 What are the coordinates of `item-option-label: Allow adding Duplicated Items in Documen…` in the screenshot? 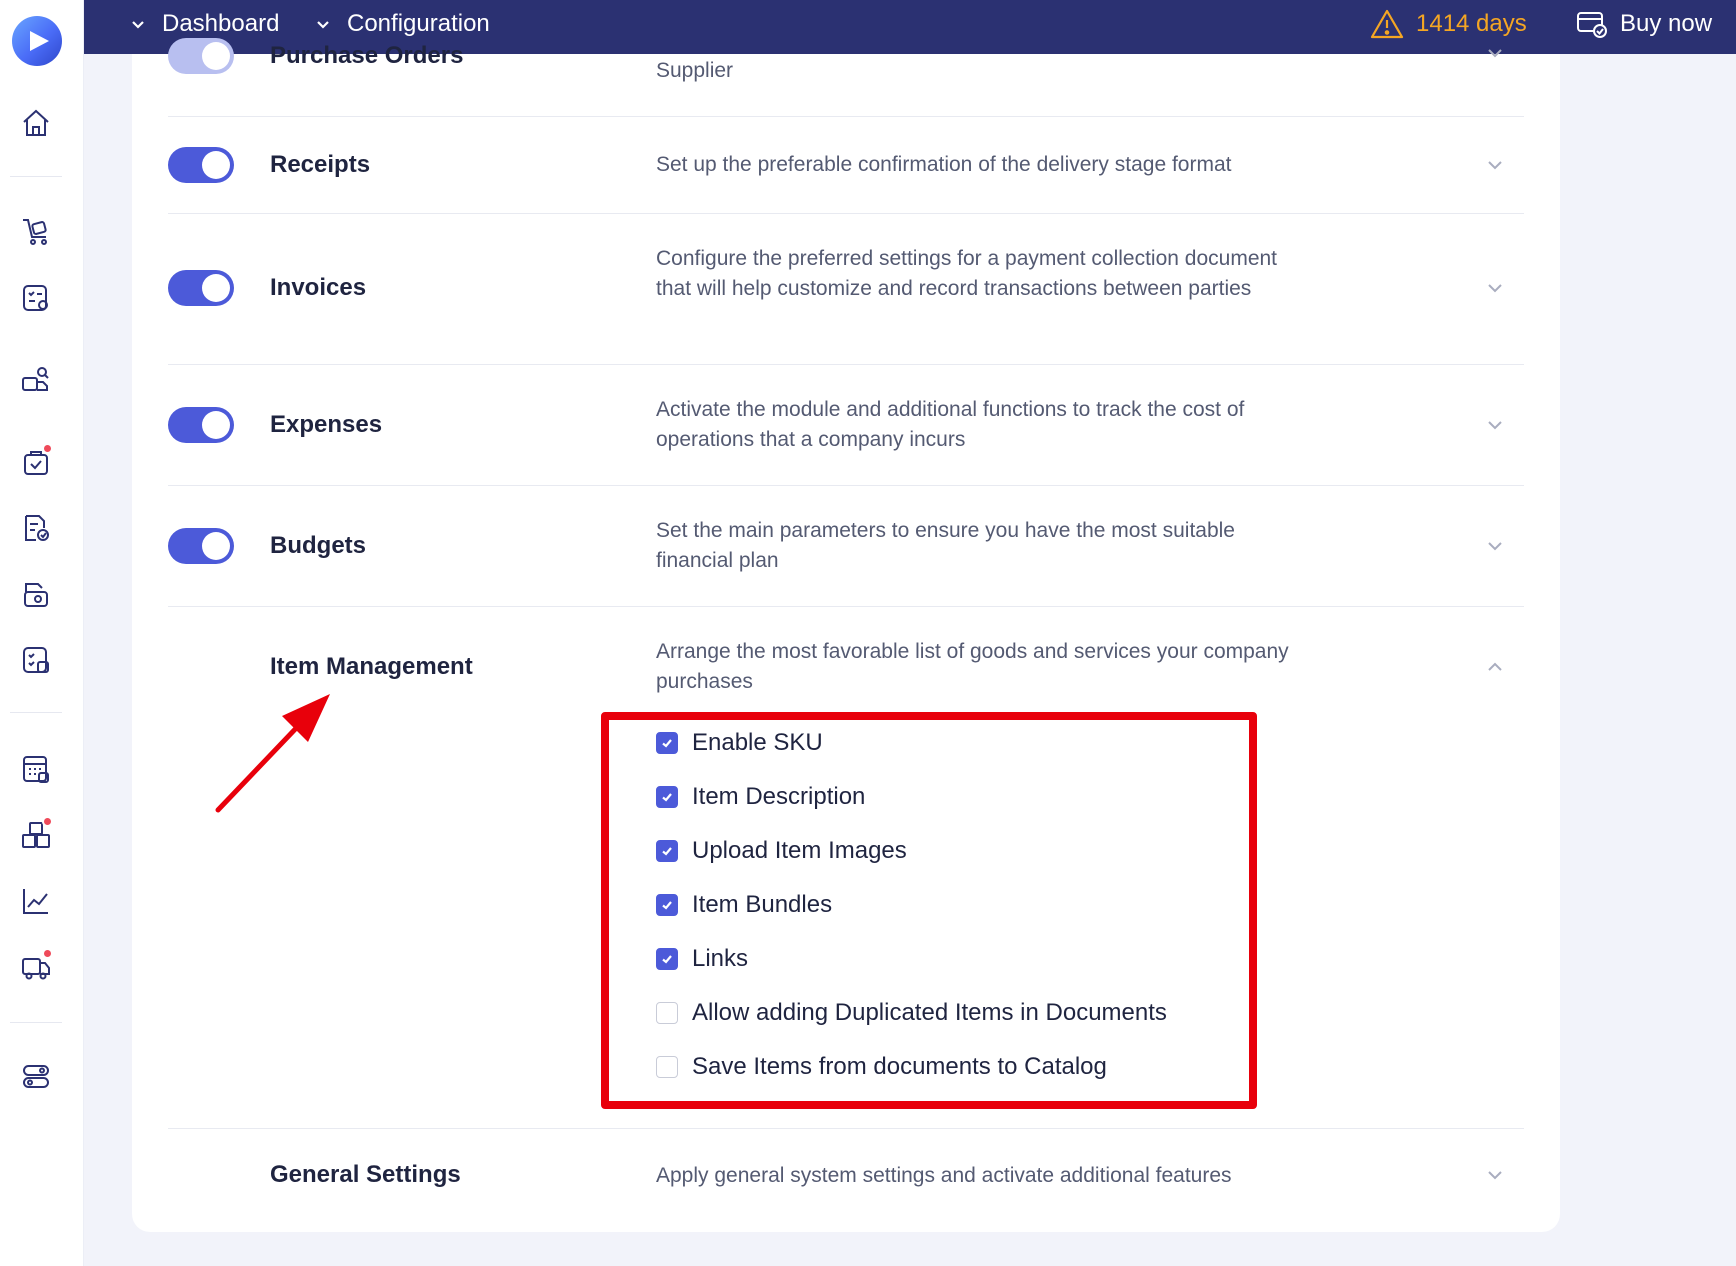 It's located at (929, 1012).